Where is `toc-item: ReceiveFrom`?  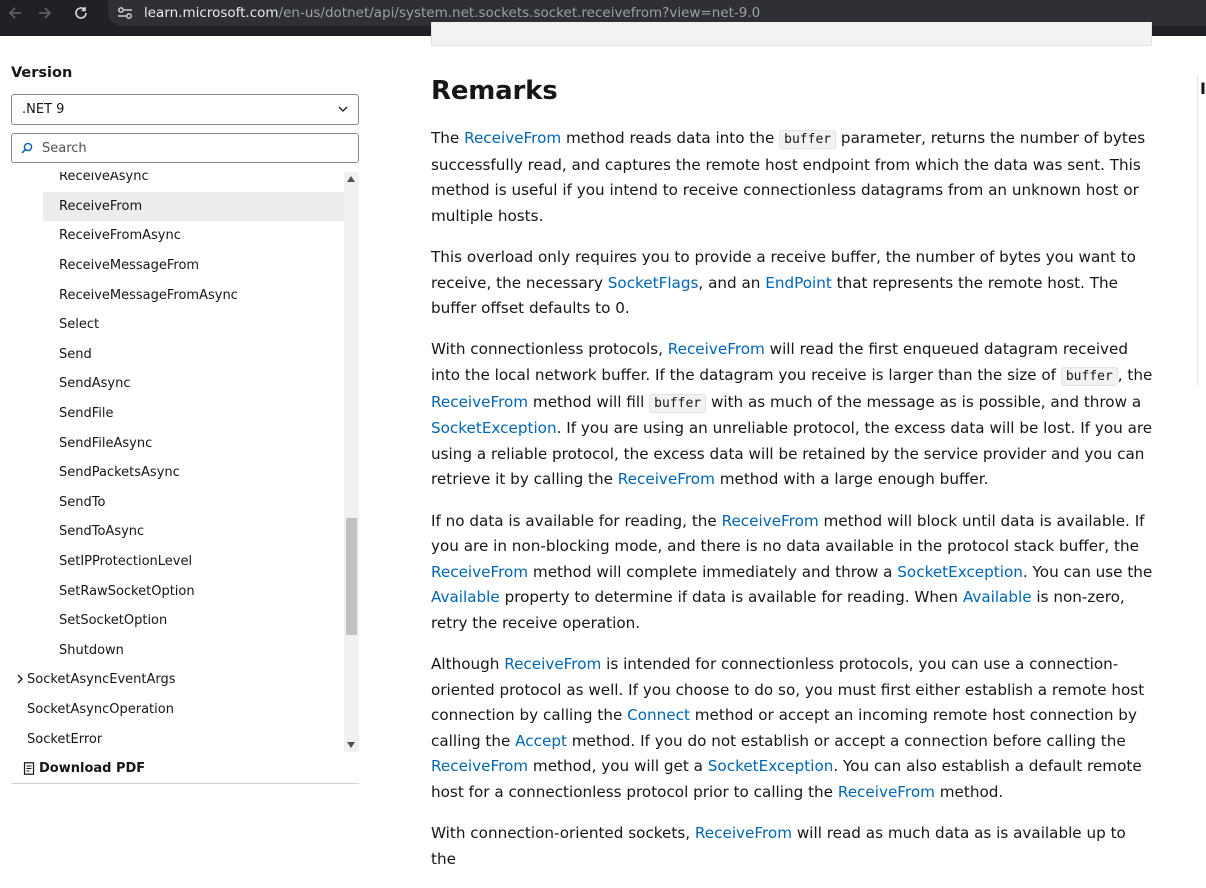
toc-item: ReceiveFrom is located at coordinates (194, 206).